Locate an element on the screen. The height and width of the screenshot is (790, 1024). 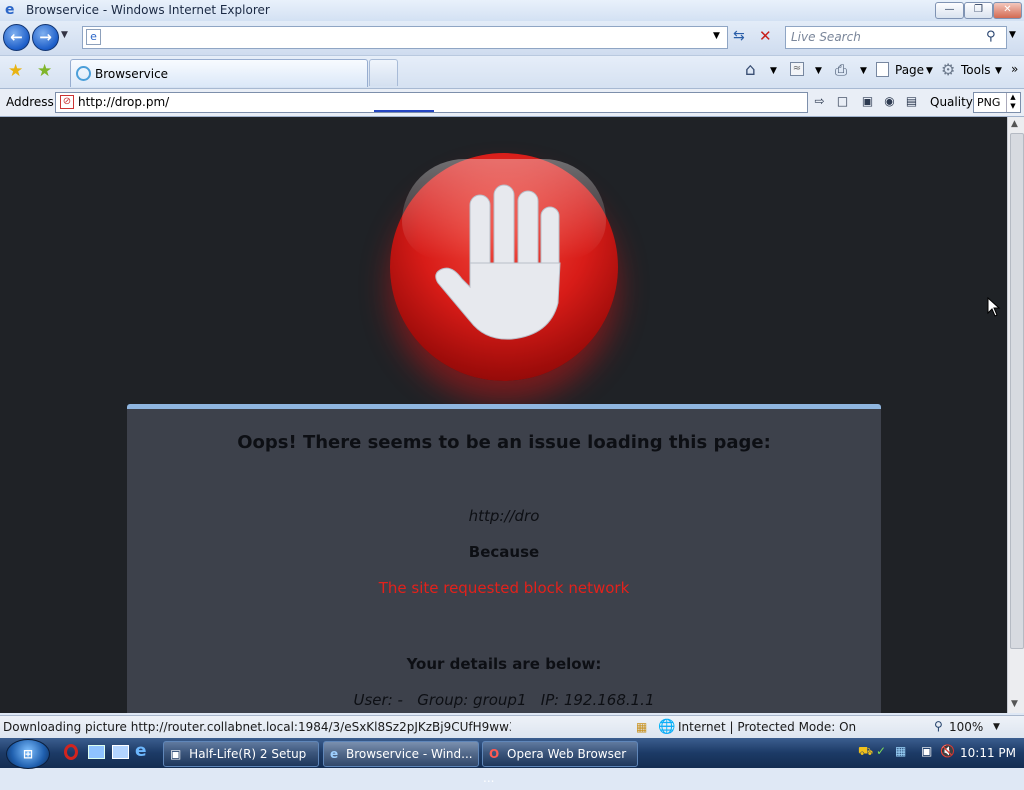
stop-hand-logo is located at coordinates (504, 267).